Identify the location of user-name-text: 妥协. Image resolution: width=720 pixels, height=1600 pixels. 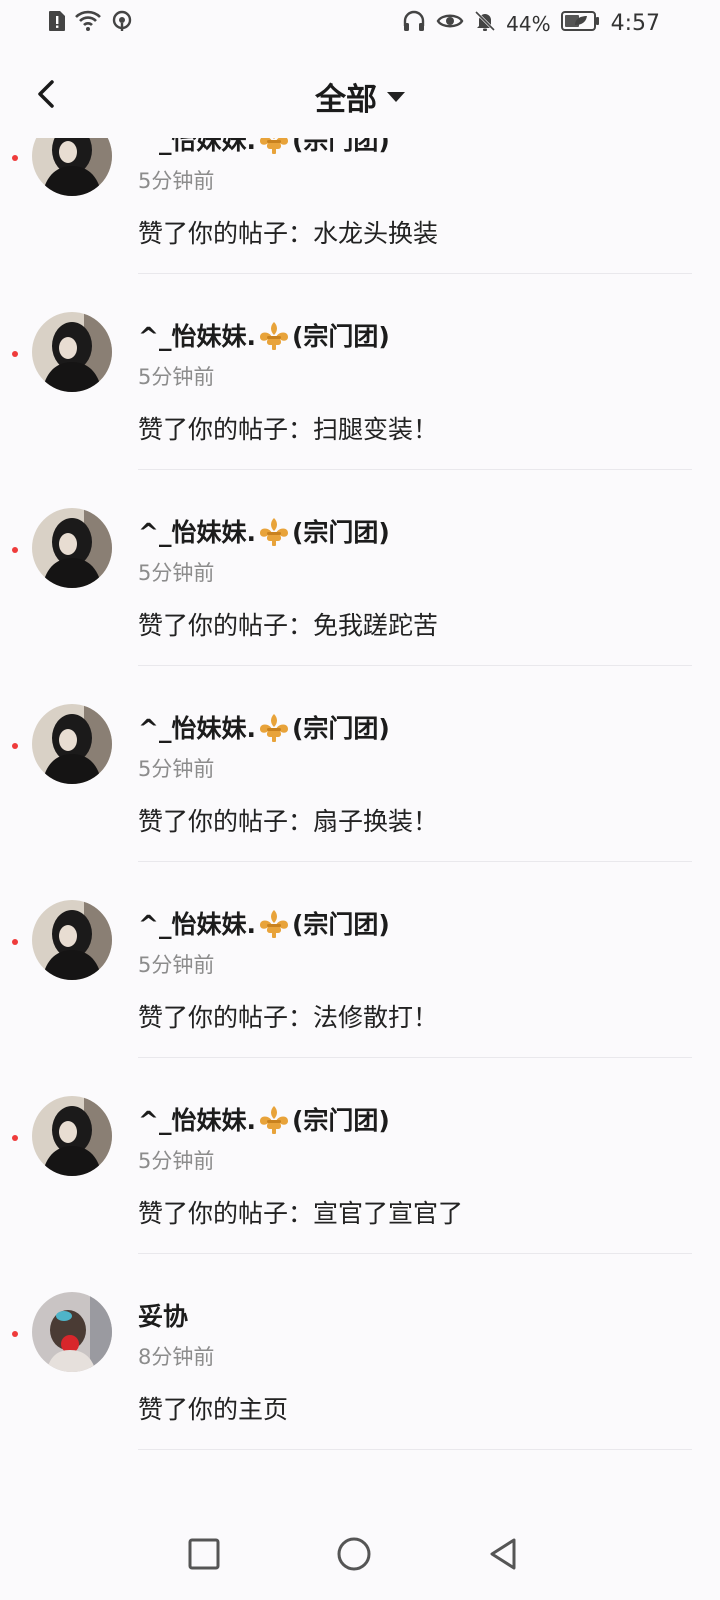
(163, 1316).